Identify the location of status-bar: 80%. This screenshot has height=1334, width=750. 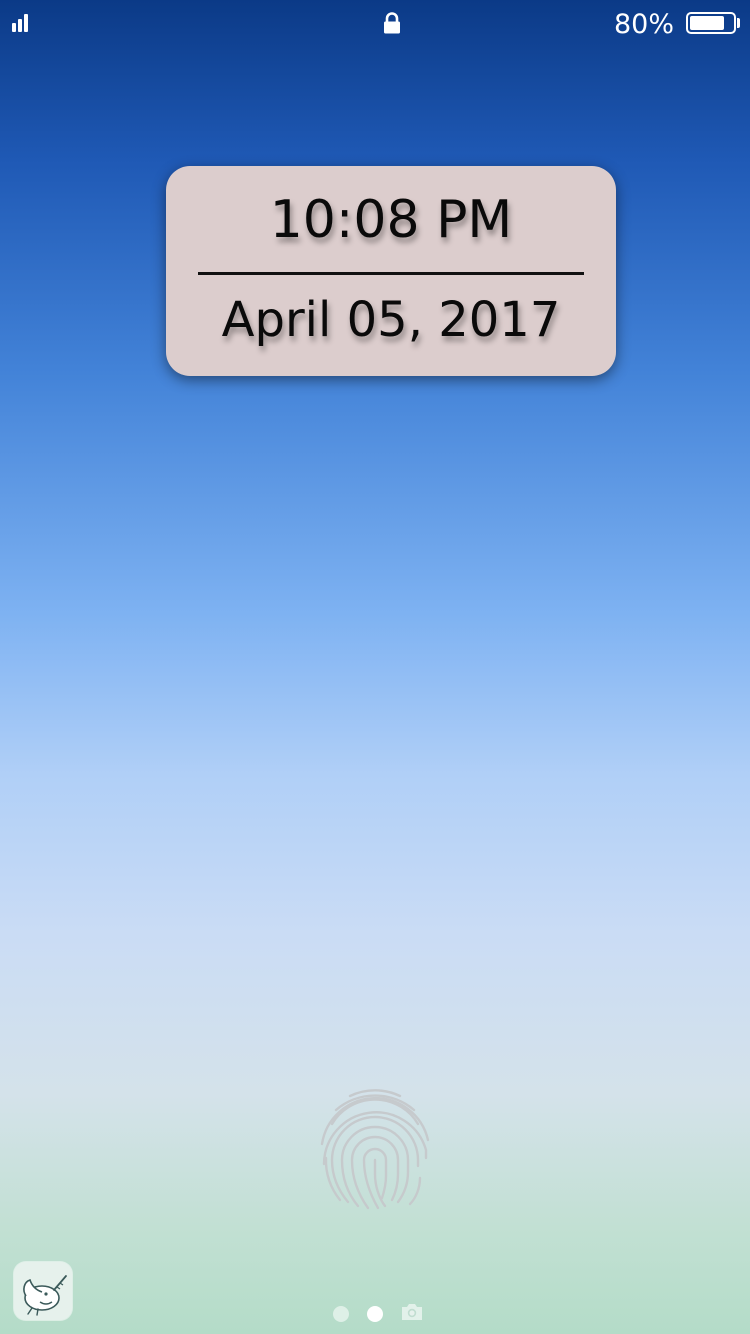
(375, 24).